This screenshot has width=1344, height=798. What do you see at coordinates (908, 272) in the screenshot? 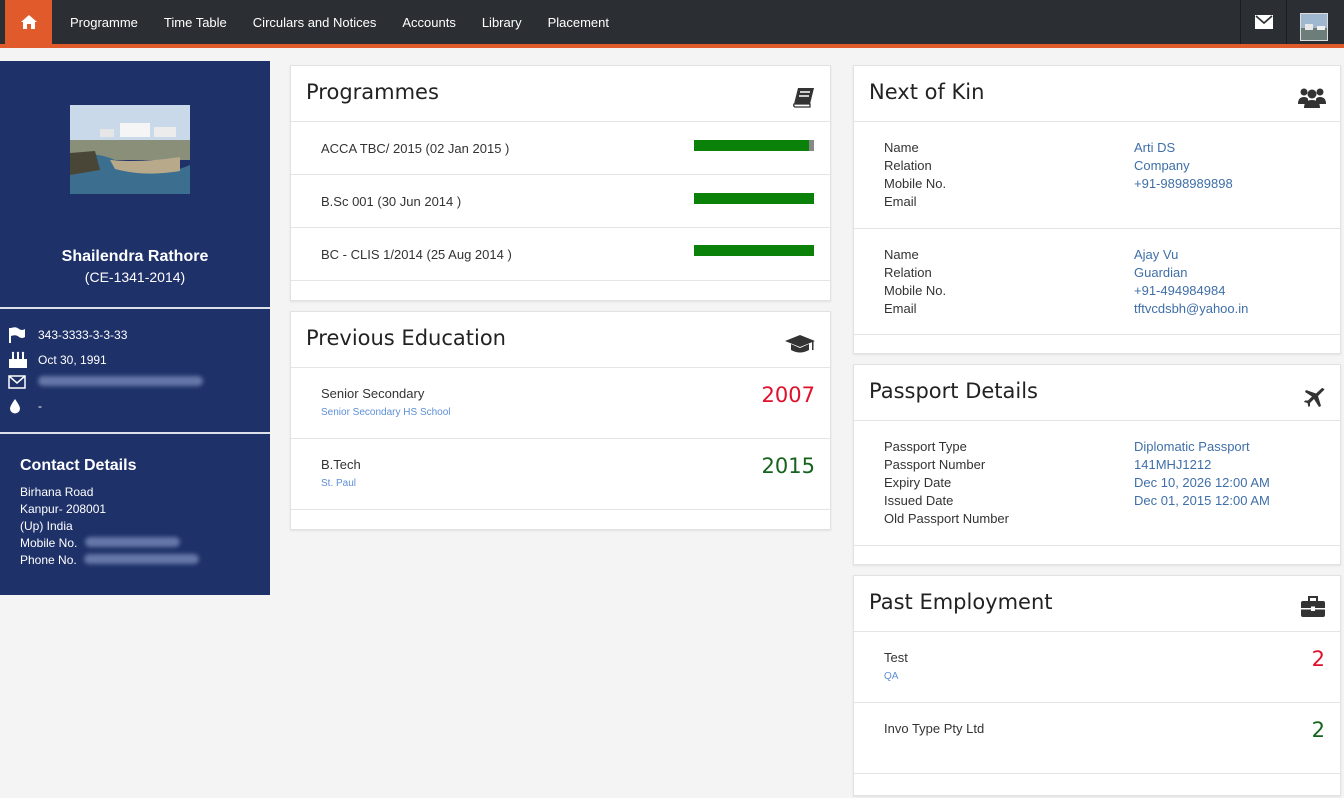
I see `label-relation: Relation` at bounding box center [908, 272].